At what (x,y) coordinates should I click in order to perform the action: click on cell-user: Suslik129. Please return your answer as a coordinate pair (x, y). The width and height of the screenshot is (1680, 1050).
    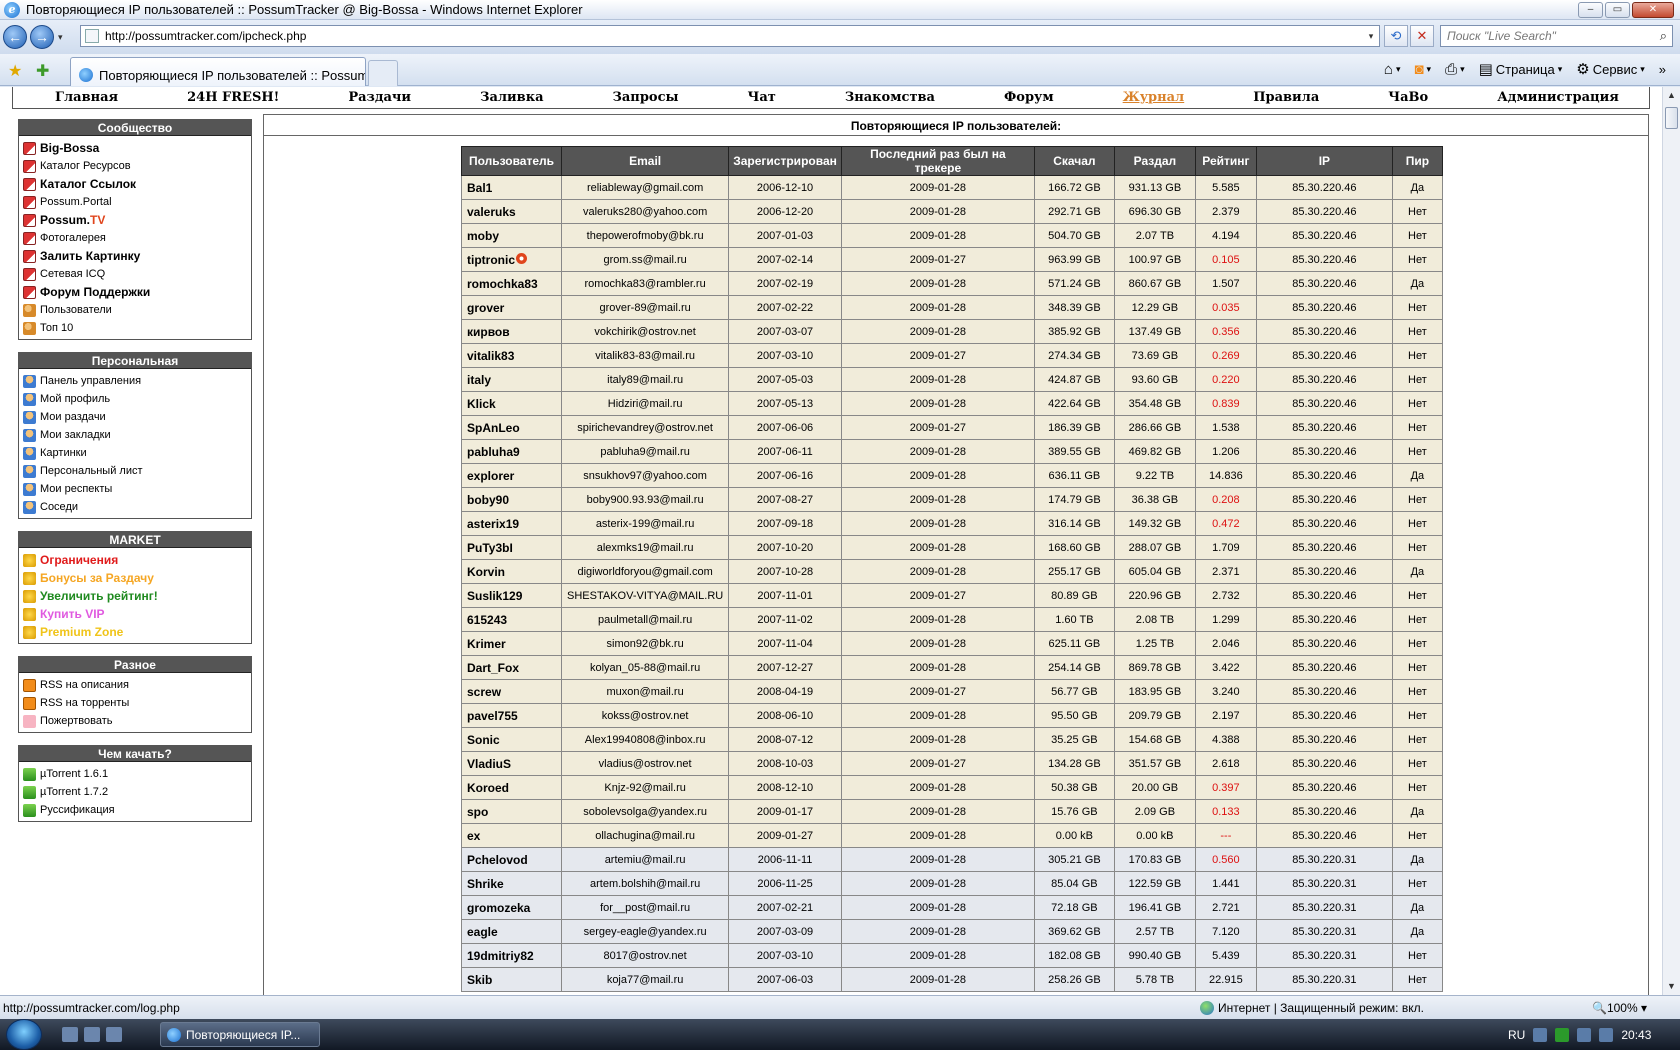
    Looking at the image, I should click on (511, 595).